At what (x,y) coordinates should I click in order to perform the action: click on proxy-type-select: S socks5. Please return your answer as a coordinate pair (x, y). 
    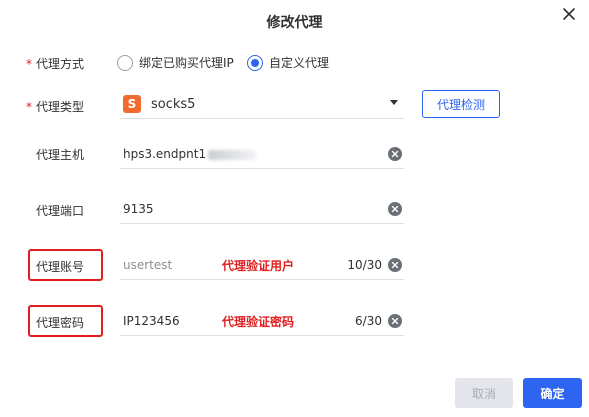
    Looking at the image, I should click on (262, 104).